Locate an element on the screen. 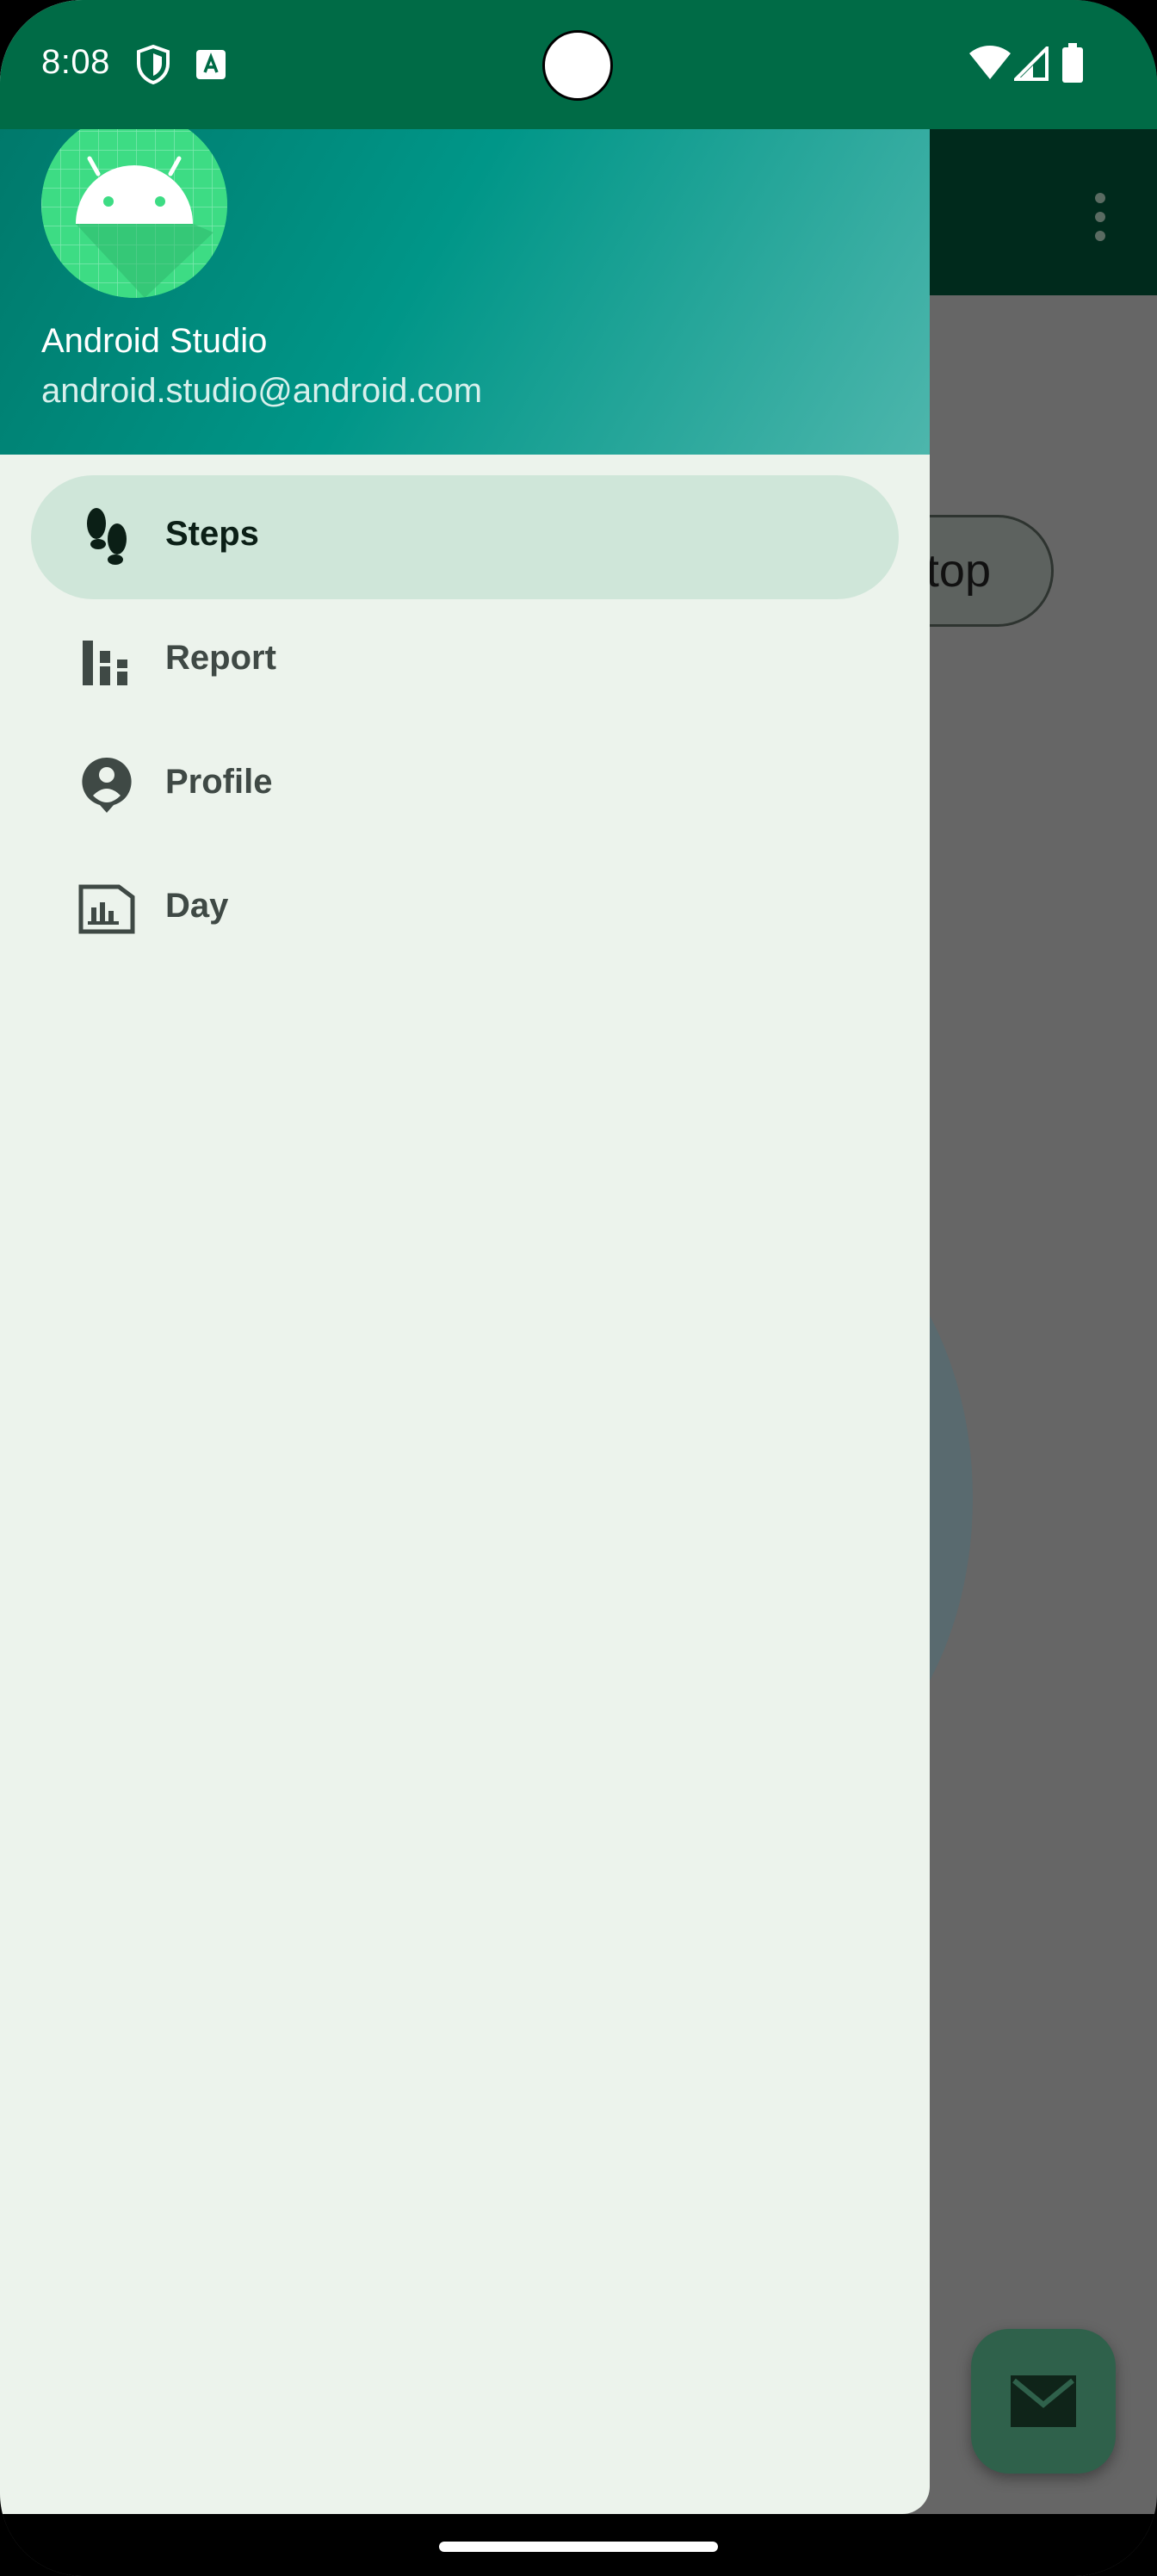 Image resolution: width=1157 pixels, height=2576 pixels. home-gesture-handle is located at coordinates (579, 2547).